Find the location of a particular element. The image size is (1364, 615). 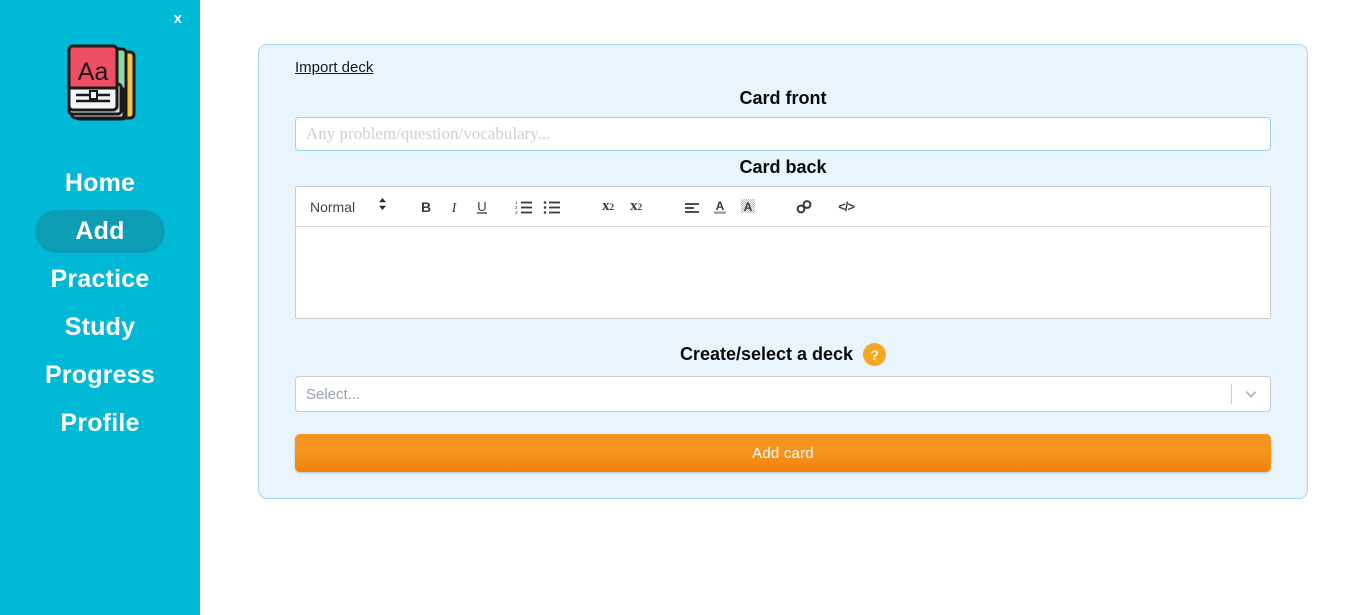

svg-text: I is located at coordinates (454, 208).